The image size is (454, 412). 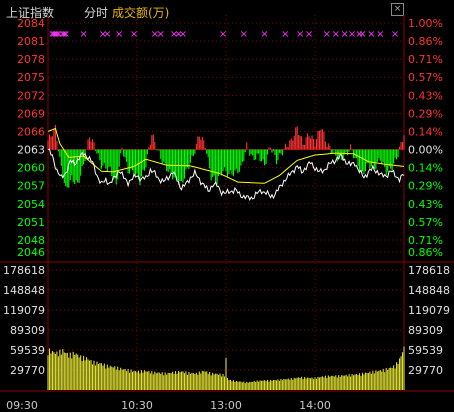 What do you see at coordinates (425, 23) in the screenshot?
I see `percent-tick-label: 1.00%` at bounding box center [425, 23].